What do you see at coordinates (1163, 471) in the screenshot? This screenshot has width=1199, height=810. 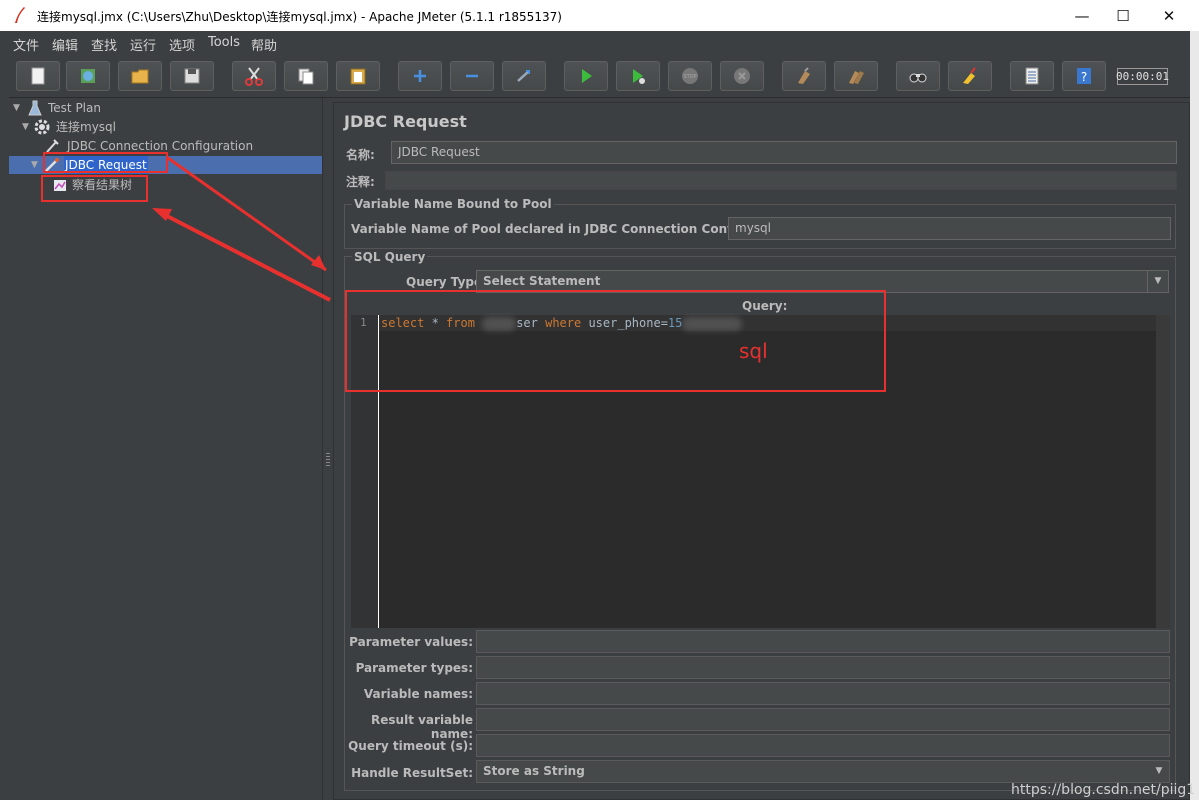 I see `editor-scrollbar` at bounding box center [1163, 471].